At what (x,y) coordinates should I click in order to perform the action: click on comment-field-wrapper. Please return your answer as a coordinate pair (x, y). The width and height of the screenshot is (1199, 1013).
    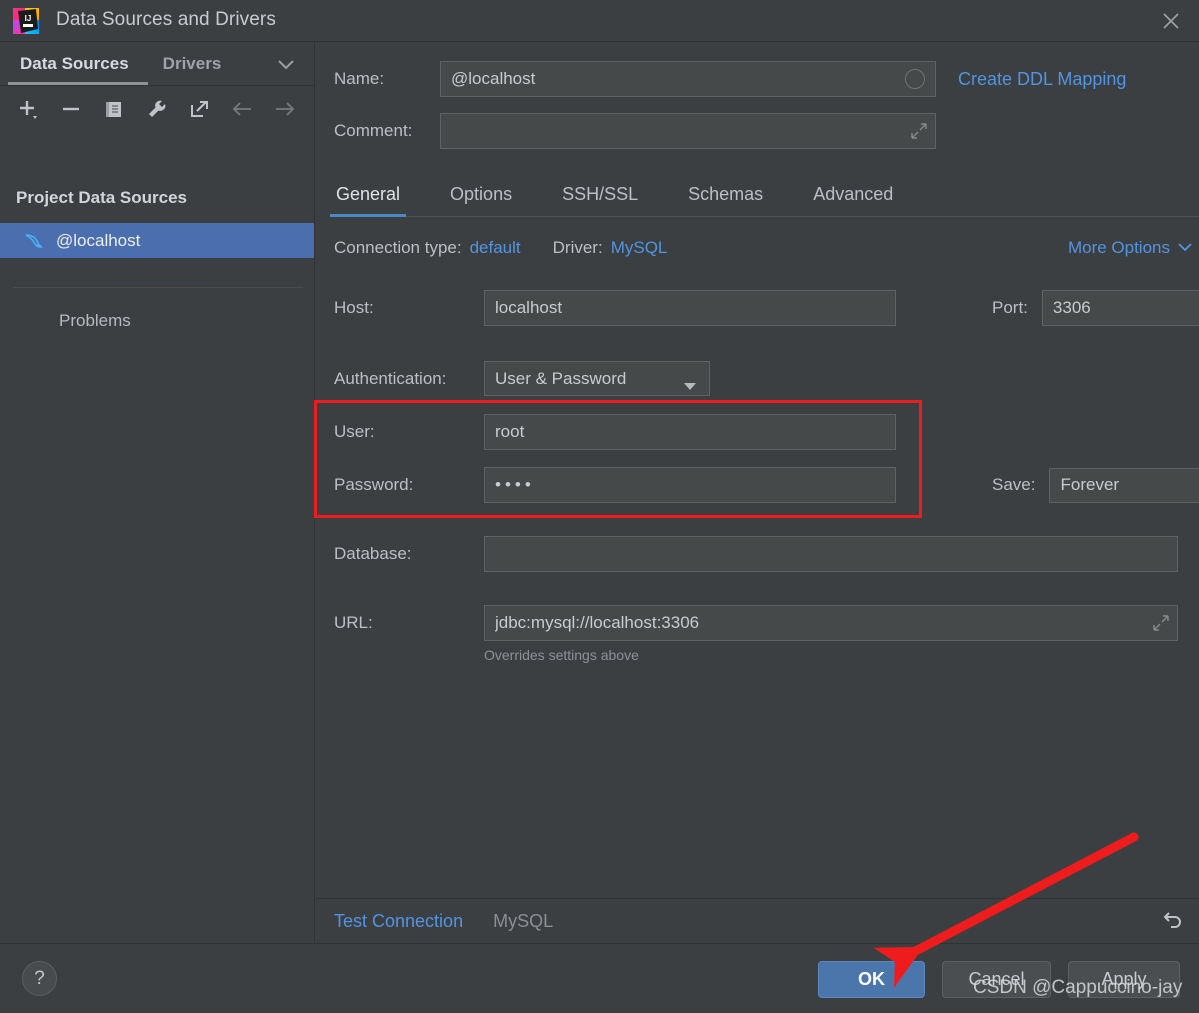
    Looking at the image, I should click on (688, 131).